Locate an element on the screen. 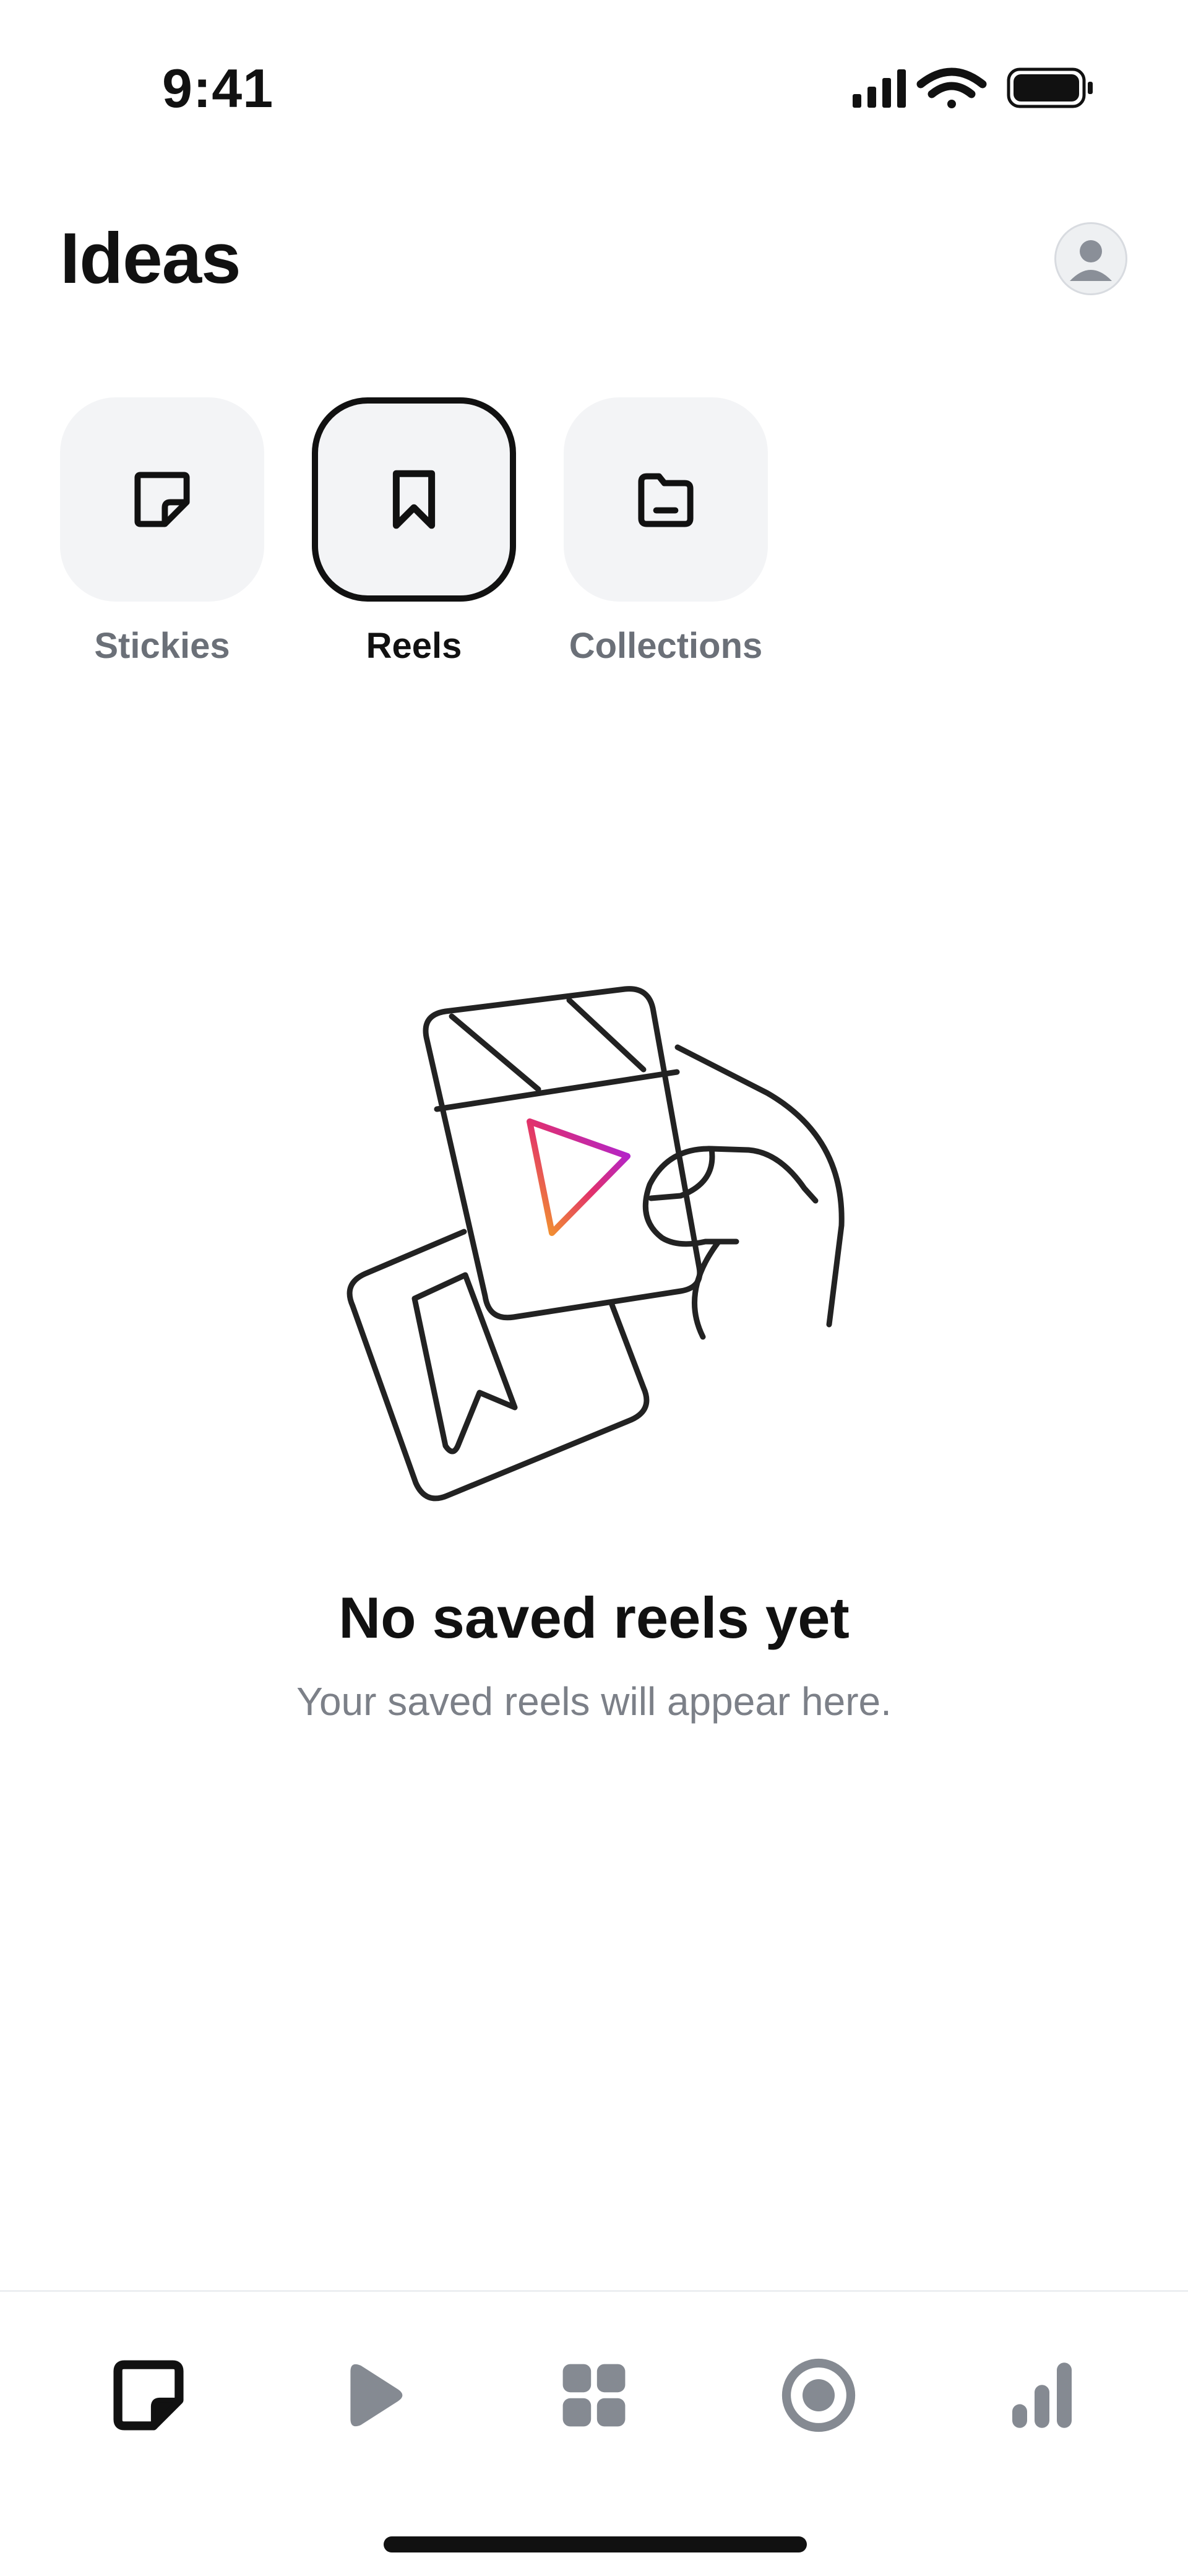 The height and width of the screenshot is (2576, 1188). tile-collections is located at coordinates (666, 499).